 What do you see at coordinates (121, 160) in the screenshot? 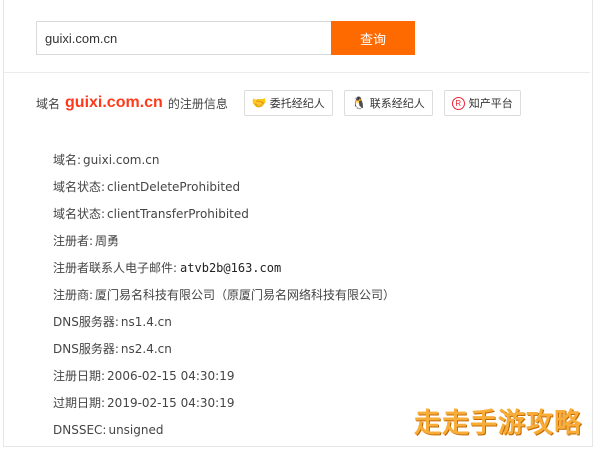
I see `whois-value: guixi.com.cn` at bounding box center [121, 160].